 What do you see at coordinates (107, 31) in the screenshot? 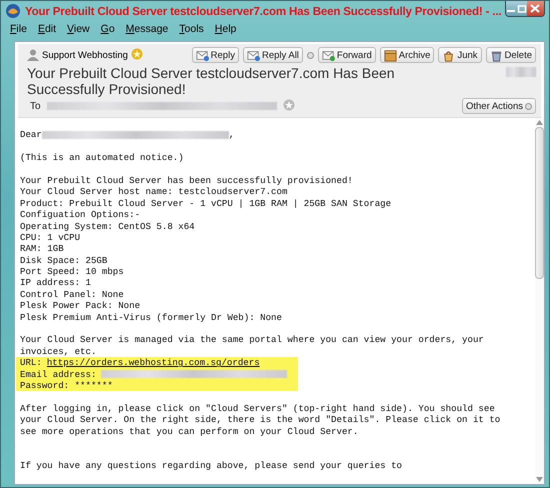
I see `menu-item: Go` at bounding box center [107, 31].